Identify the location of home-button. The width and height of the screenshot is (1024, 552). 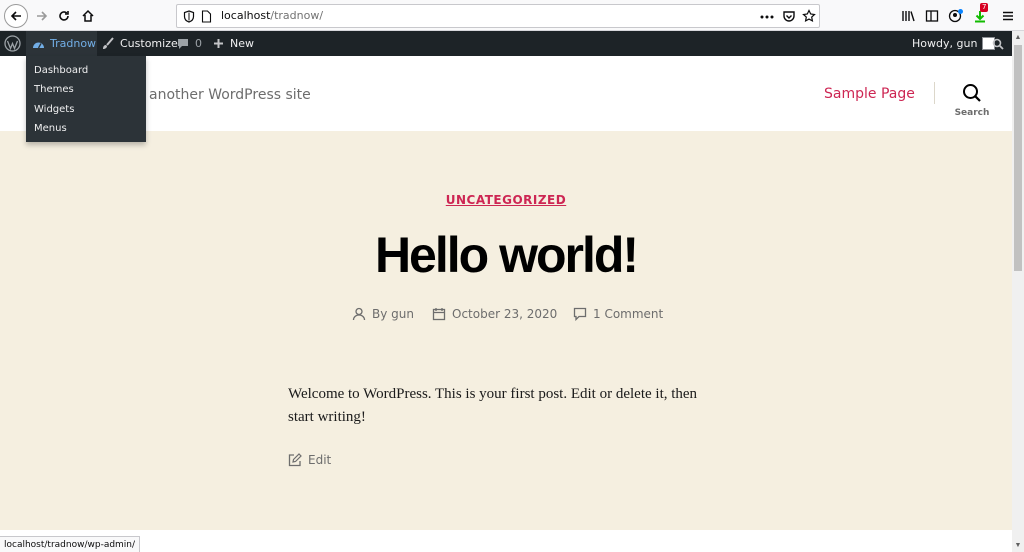
(88, 16).